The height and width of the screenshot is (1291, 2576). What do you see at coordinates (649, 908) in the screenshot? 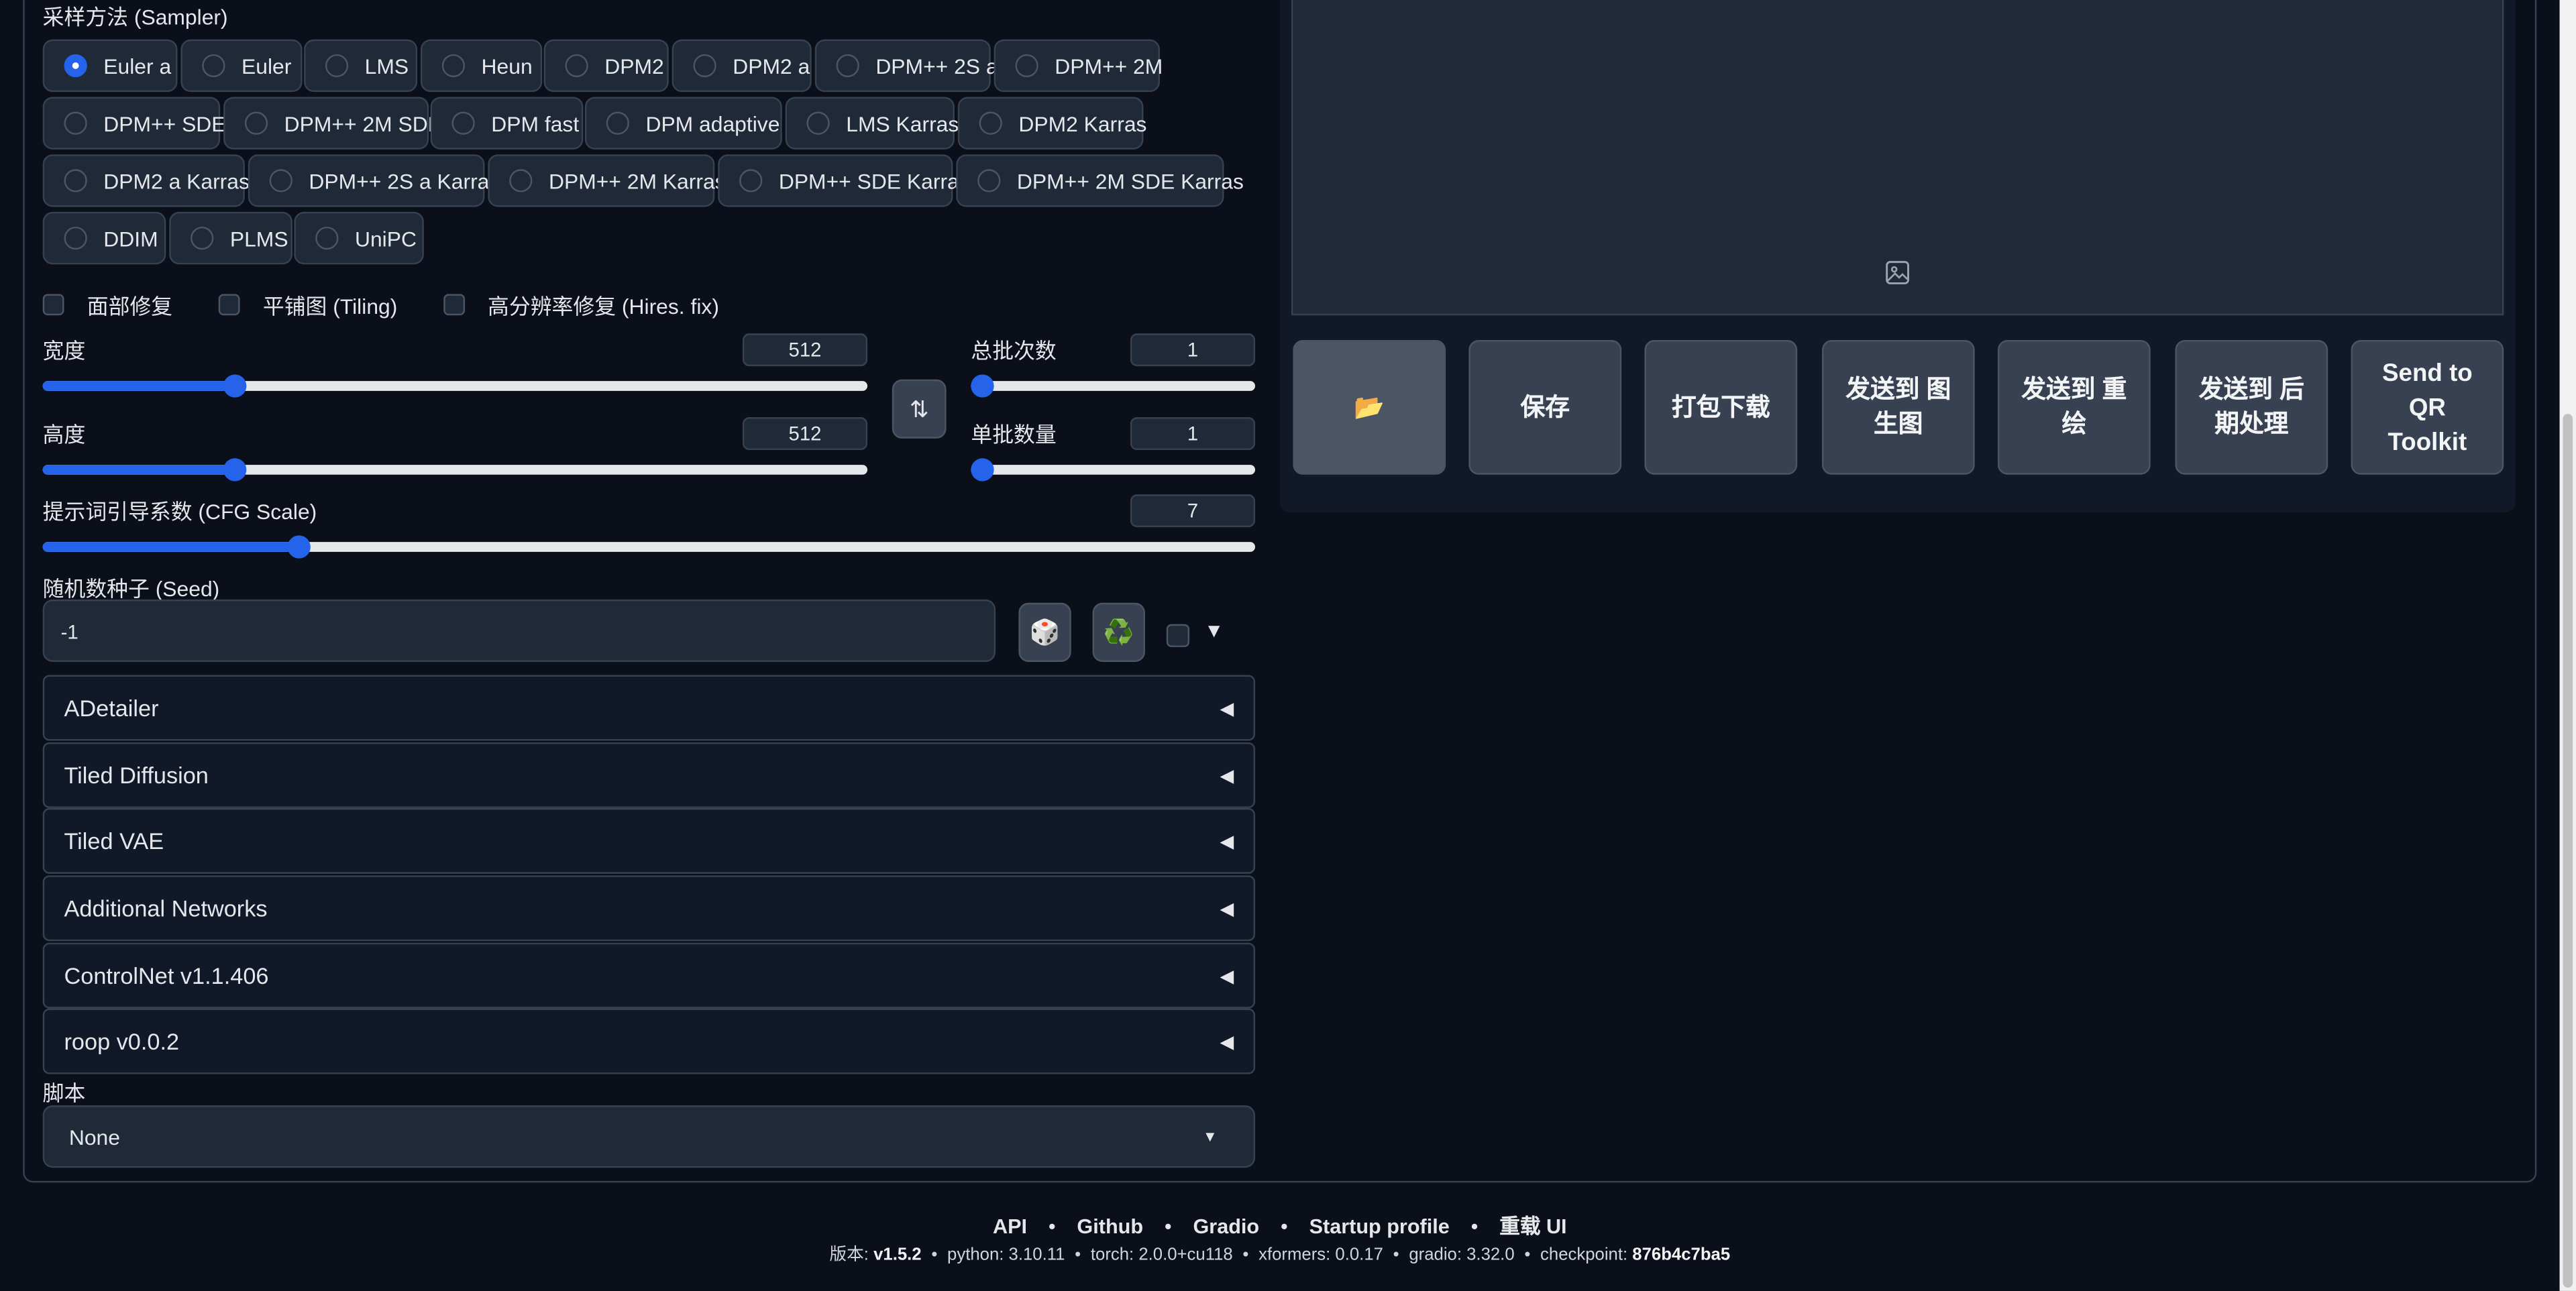
I see `accordion-additional-networks: Additional Networks ◀` at bounding box center [649, 908].